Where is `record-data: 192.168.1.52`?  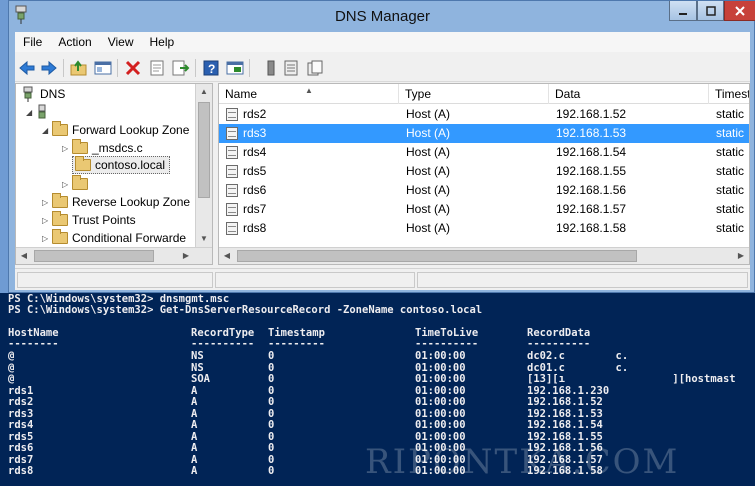
record-data: 192.168.1.52 is located at coordinates (591, 114).